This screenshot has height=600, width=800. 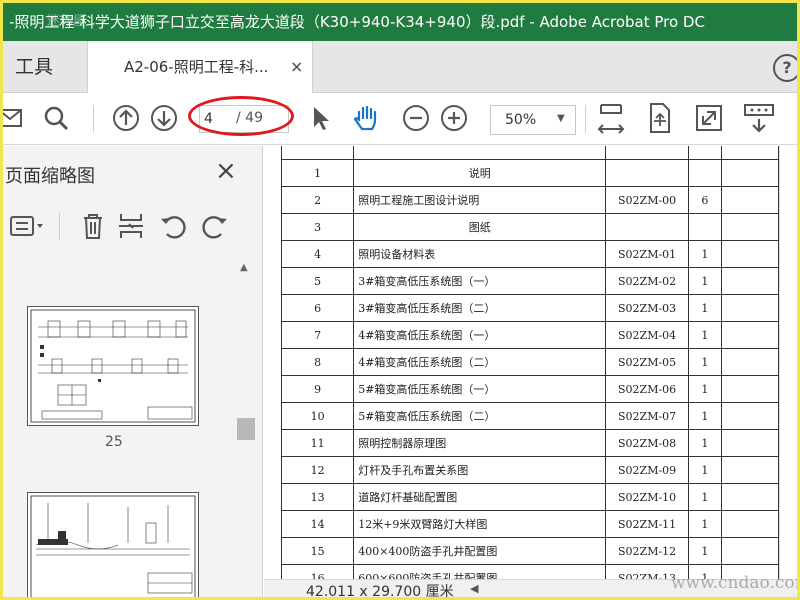 What do you see at coordinates (521, 120) in the screenshot?
I see `zoom-value: 50%` at bounding box center [521, 120].